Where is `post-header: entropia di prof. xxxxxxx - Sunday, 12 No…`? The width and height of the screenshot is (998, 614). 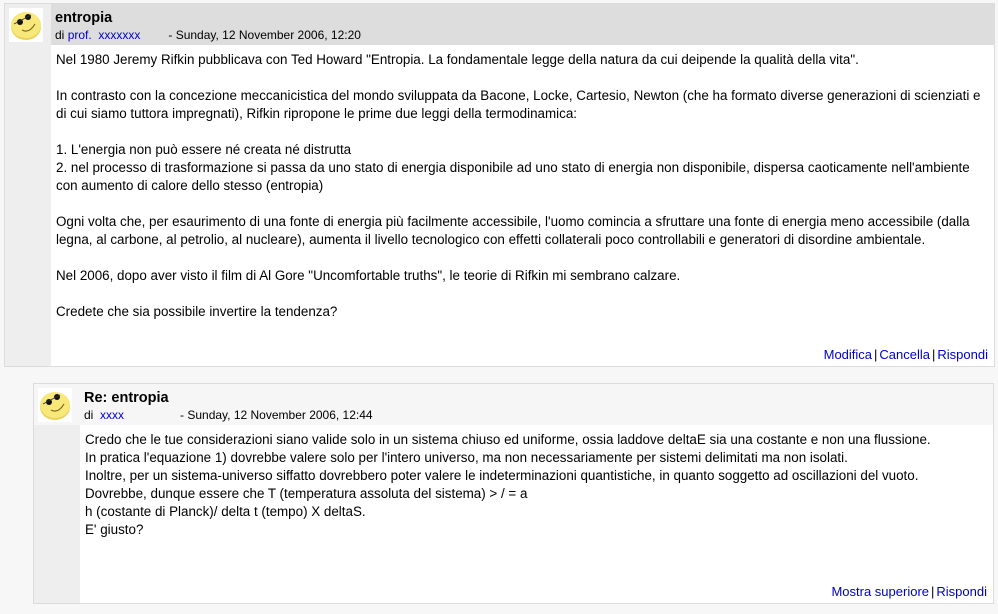
post-header: entropia di prof. xxxxxxx - Sunday, 12 No… is located at coordinates (522, 24).